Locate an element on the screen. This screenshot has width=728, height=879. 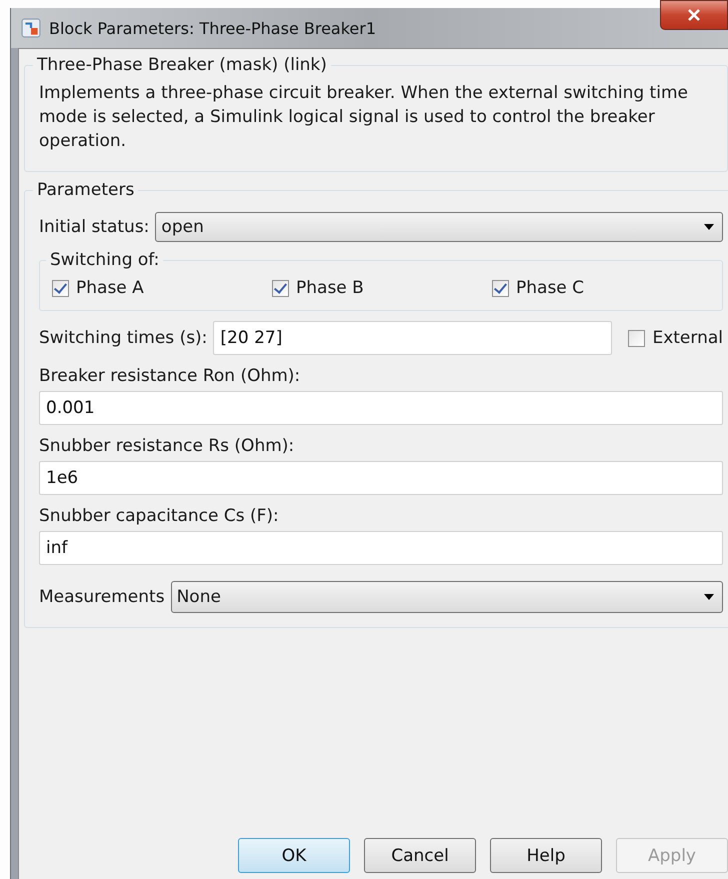
field-label: Measurements is located at coordinates (102, 597).